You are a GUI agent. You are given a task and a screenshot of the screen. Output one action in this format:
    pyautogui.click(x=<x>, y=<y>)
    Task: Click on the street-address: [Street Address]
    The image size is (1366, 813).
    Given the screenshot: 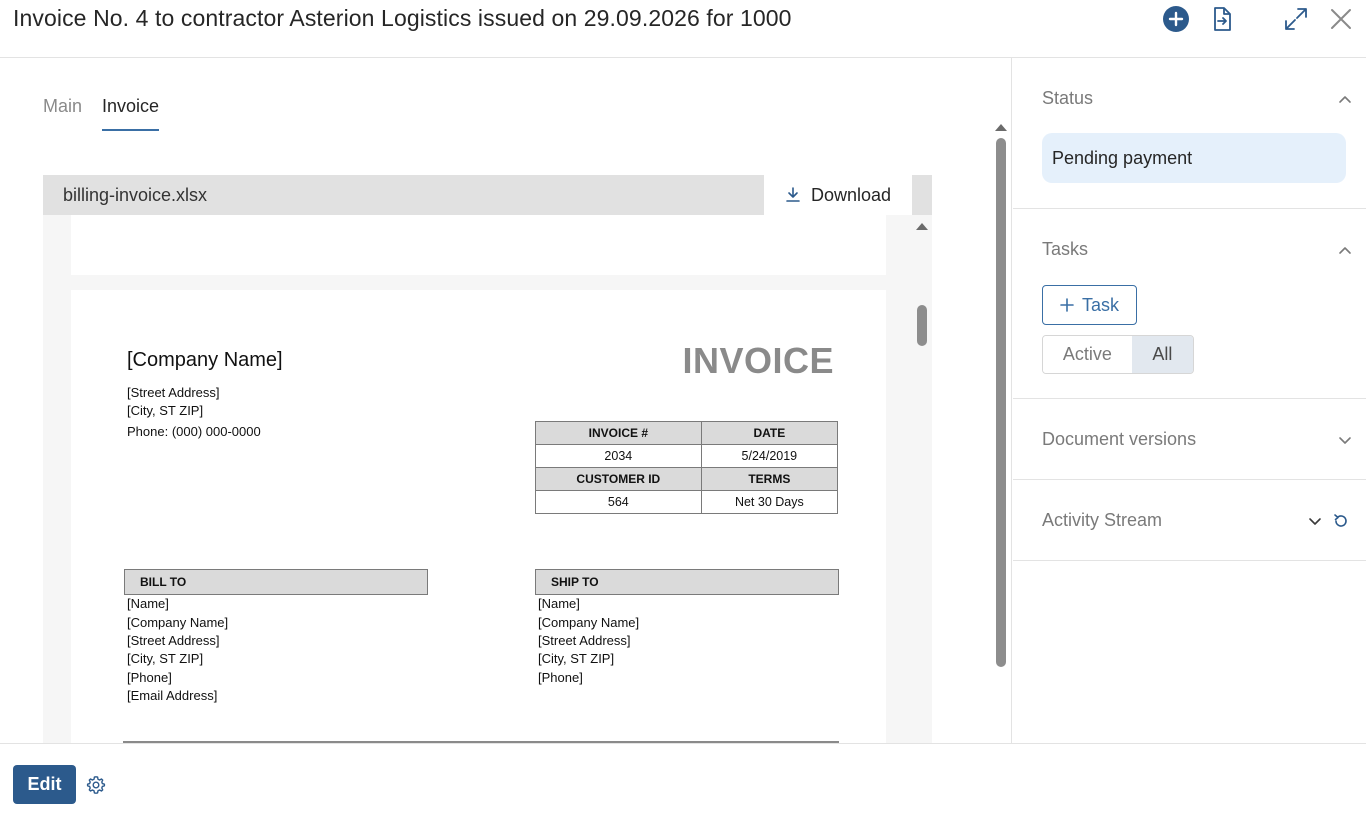 What is the action you would take?
    pyautogui.click(x=173, y=392)
    